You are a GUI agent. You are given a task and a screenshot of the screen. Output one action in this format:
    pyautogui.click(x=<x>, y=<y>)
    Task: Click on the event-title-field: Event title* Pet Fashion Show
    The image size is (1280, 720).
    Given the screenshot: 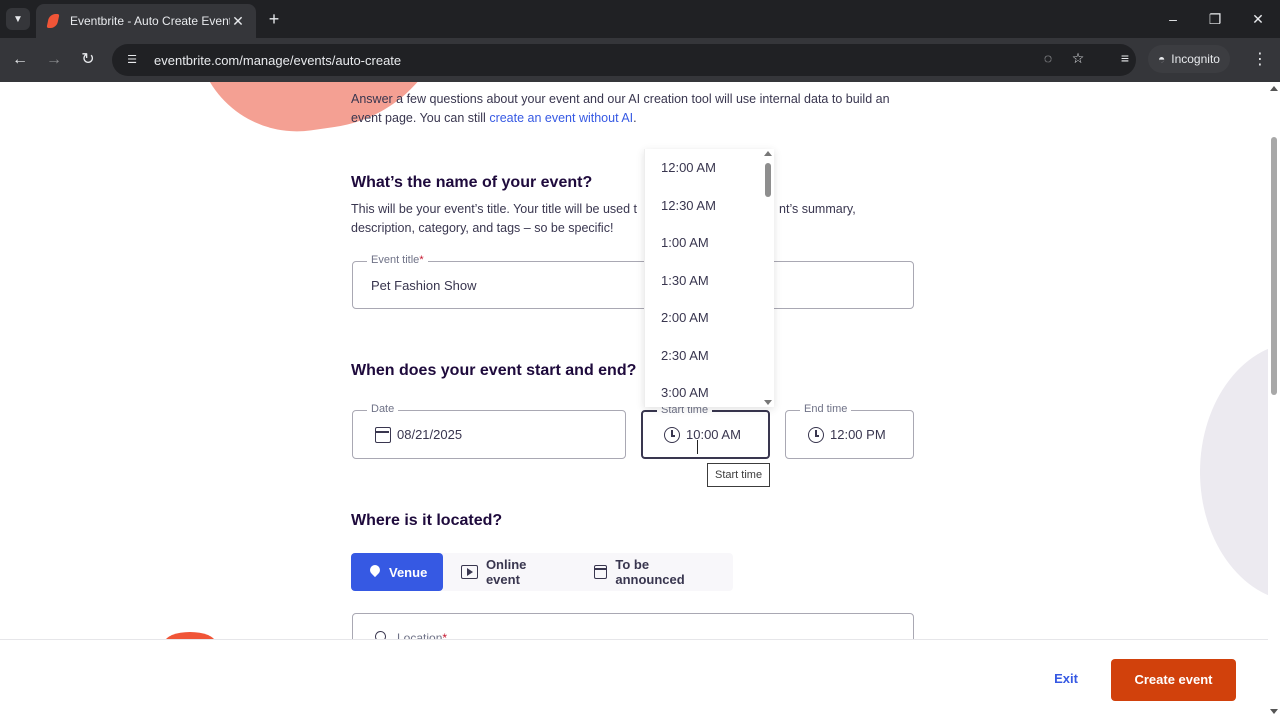 What is the action you would take?
    pyautogui.click(x=633, y=281)
    